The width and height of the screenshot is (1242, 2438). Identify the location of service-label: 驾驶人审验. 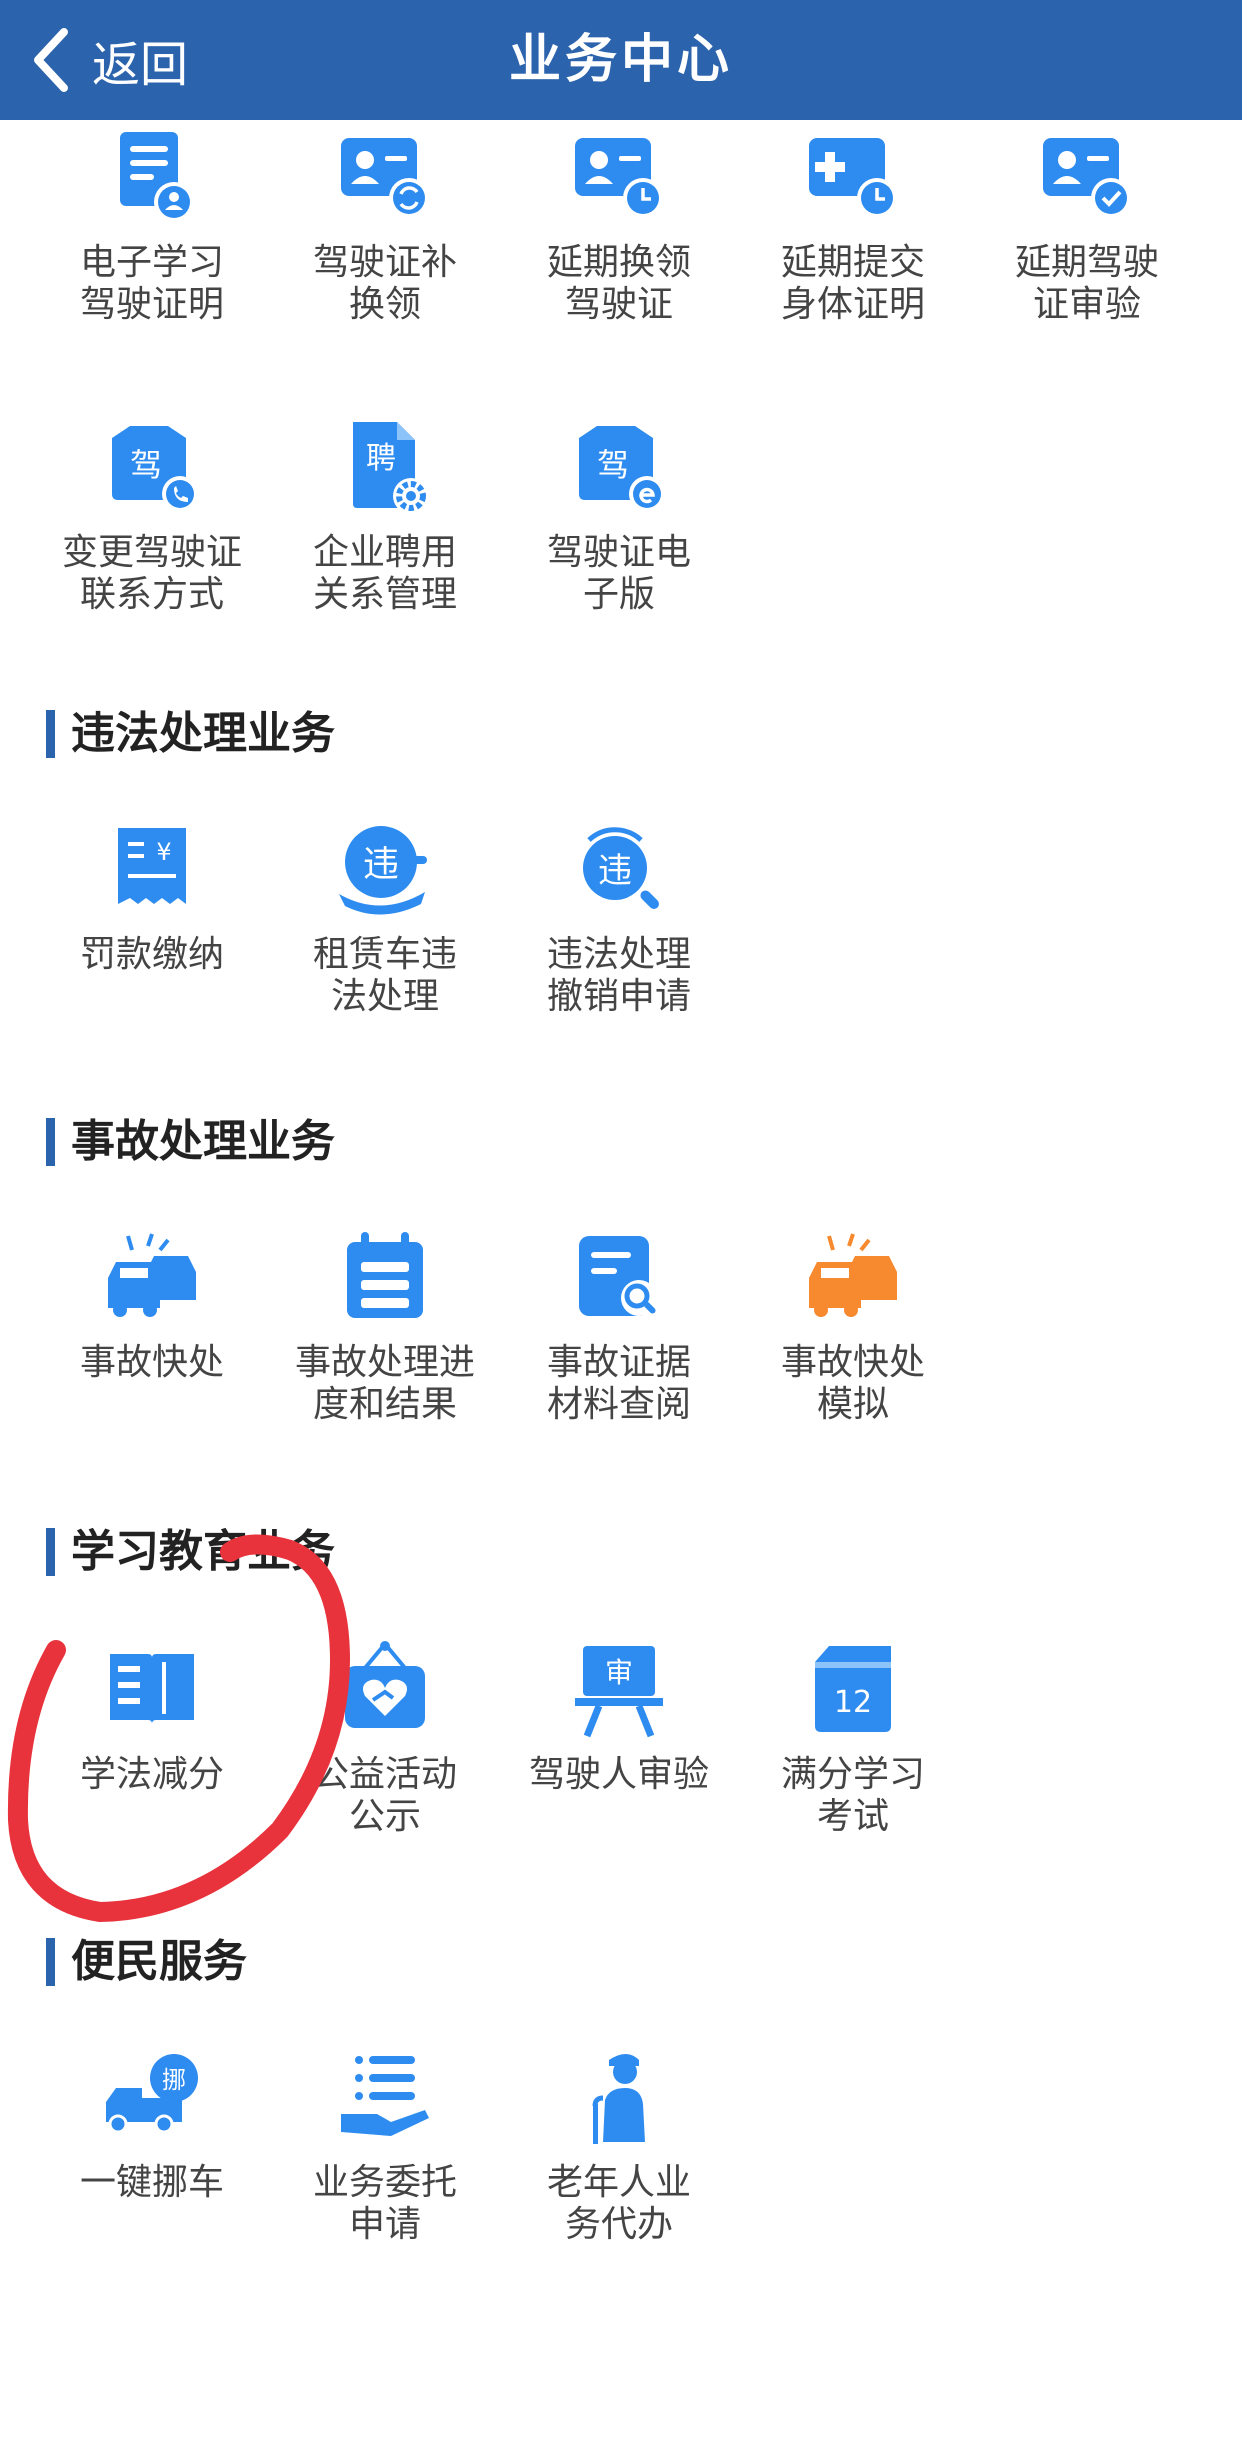
(618, 1774).